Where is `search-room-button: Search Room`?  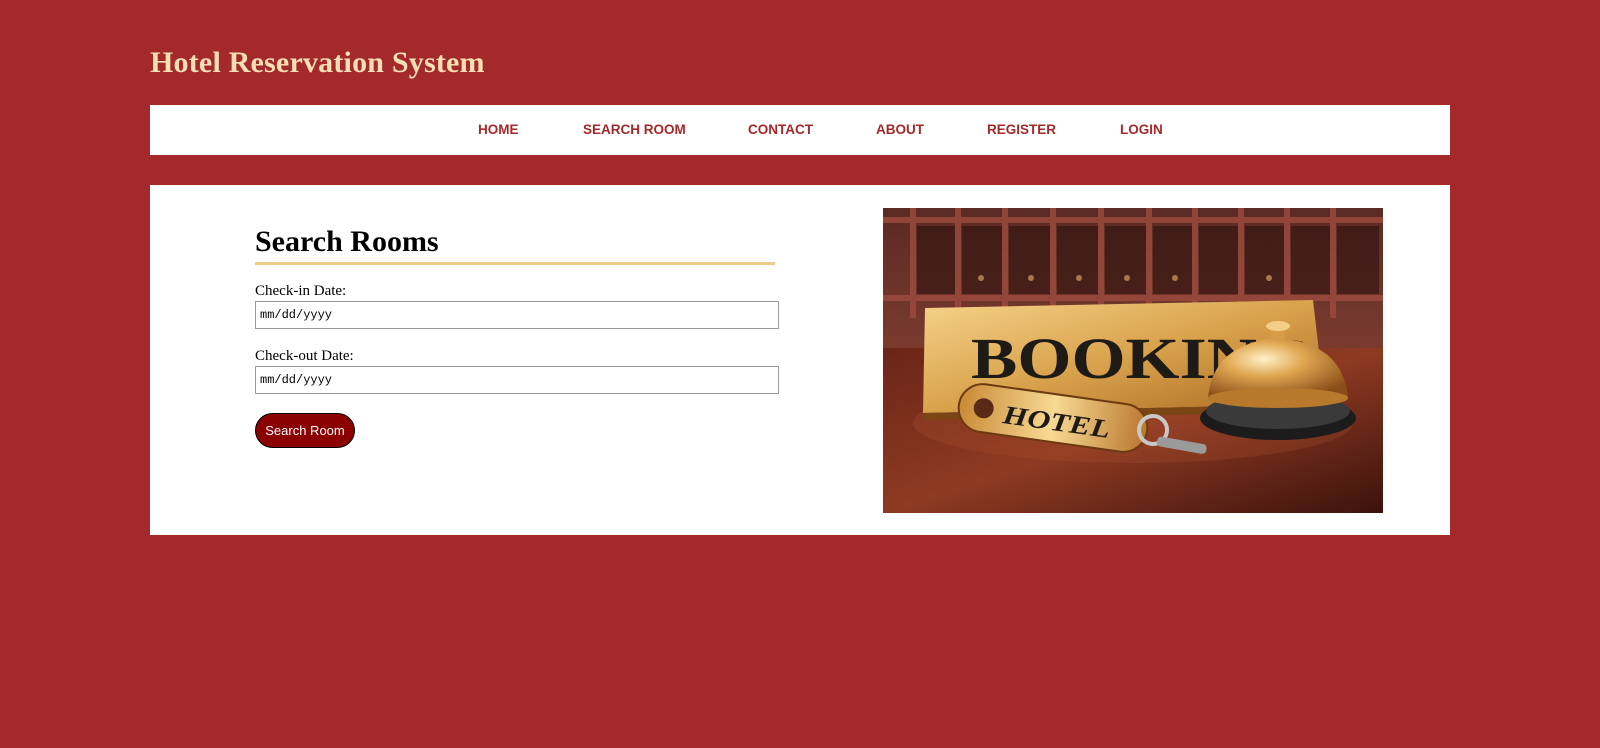 search-room-button: Search Room is located at coordinates (305, 430).